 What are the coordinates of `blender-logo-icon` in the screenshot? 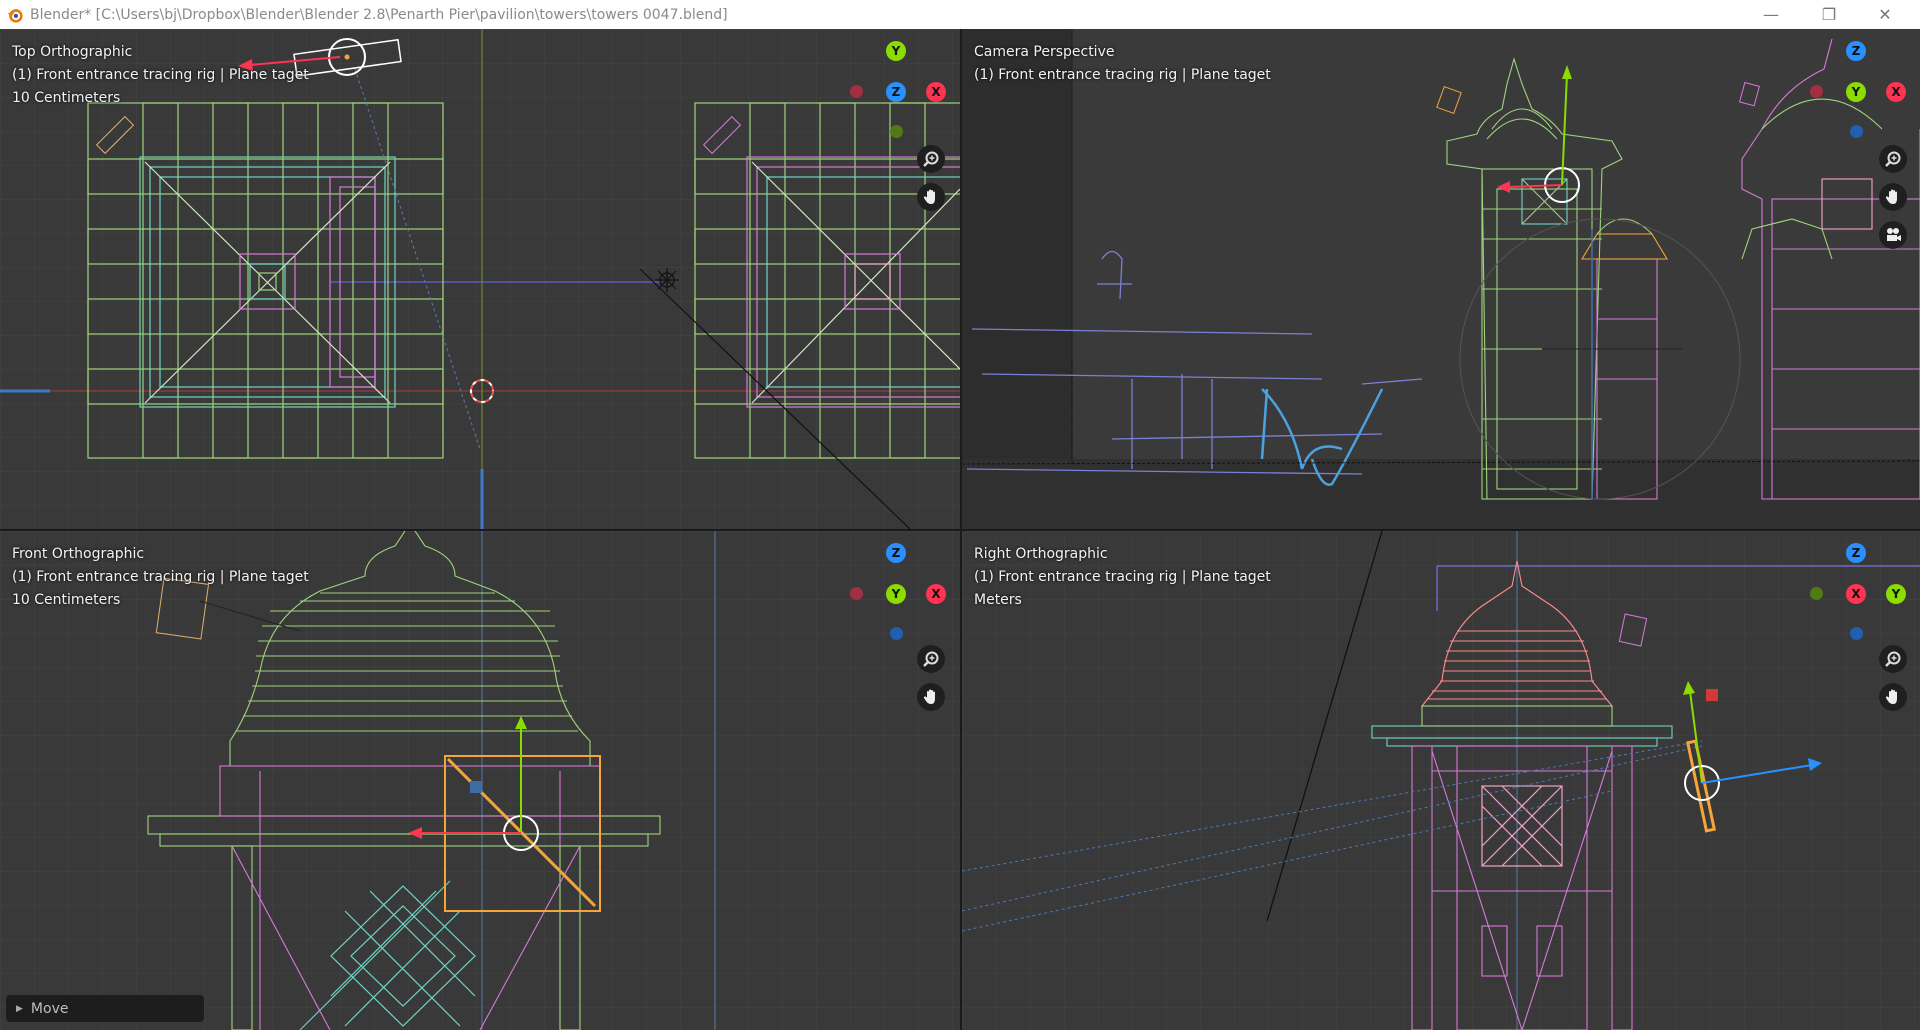 It's located at (15, 15).